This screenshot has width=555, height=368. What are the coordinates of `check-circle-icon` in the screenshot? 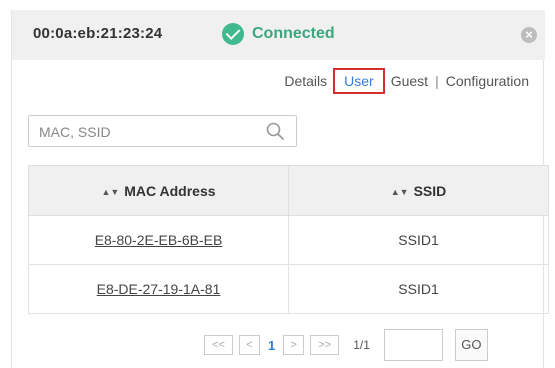 It's located at (233, 34).